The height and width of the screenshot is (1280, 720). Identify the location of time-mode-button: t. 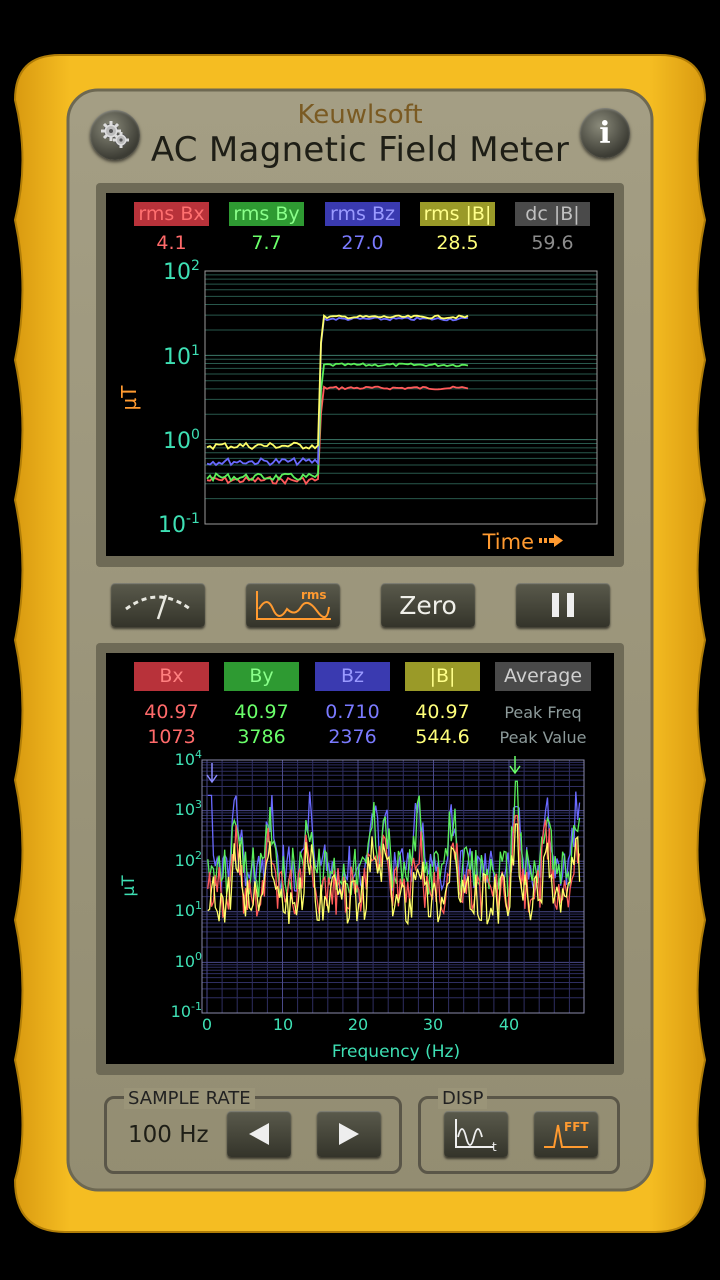
(476, 1134).